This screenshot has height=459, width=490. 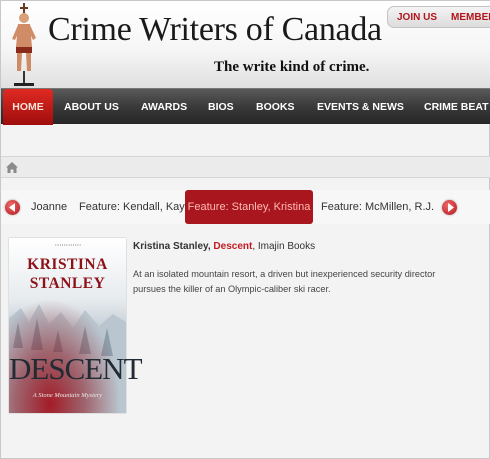 What do you see at coordinates (215, 30) in the screenshot?
I see `site-title: Crime Writers of Canada` at bounding box center [215, 30].